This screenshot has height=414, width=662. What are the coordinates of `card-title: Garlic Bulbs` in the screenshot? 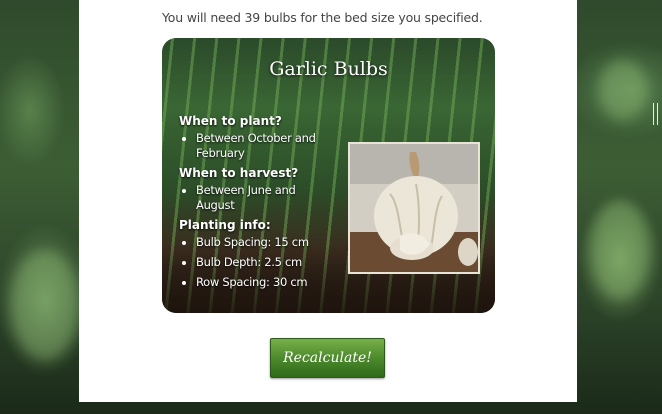 It's located at (328, 69).